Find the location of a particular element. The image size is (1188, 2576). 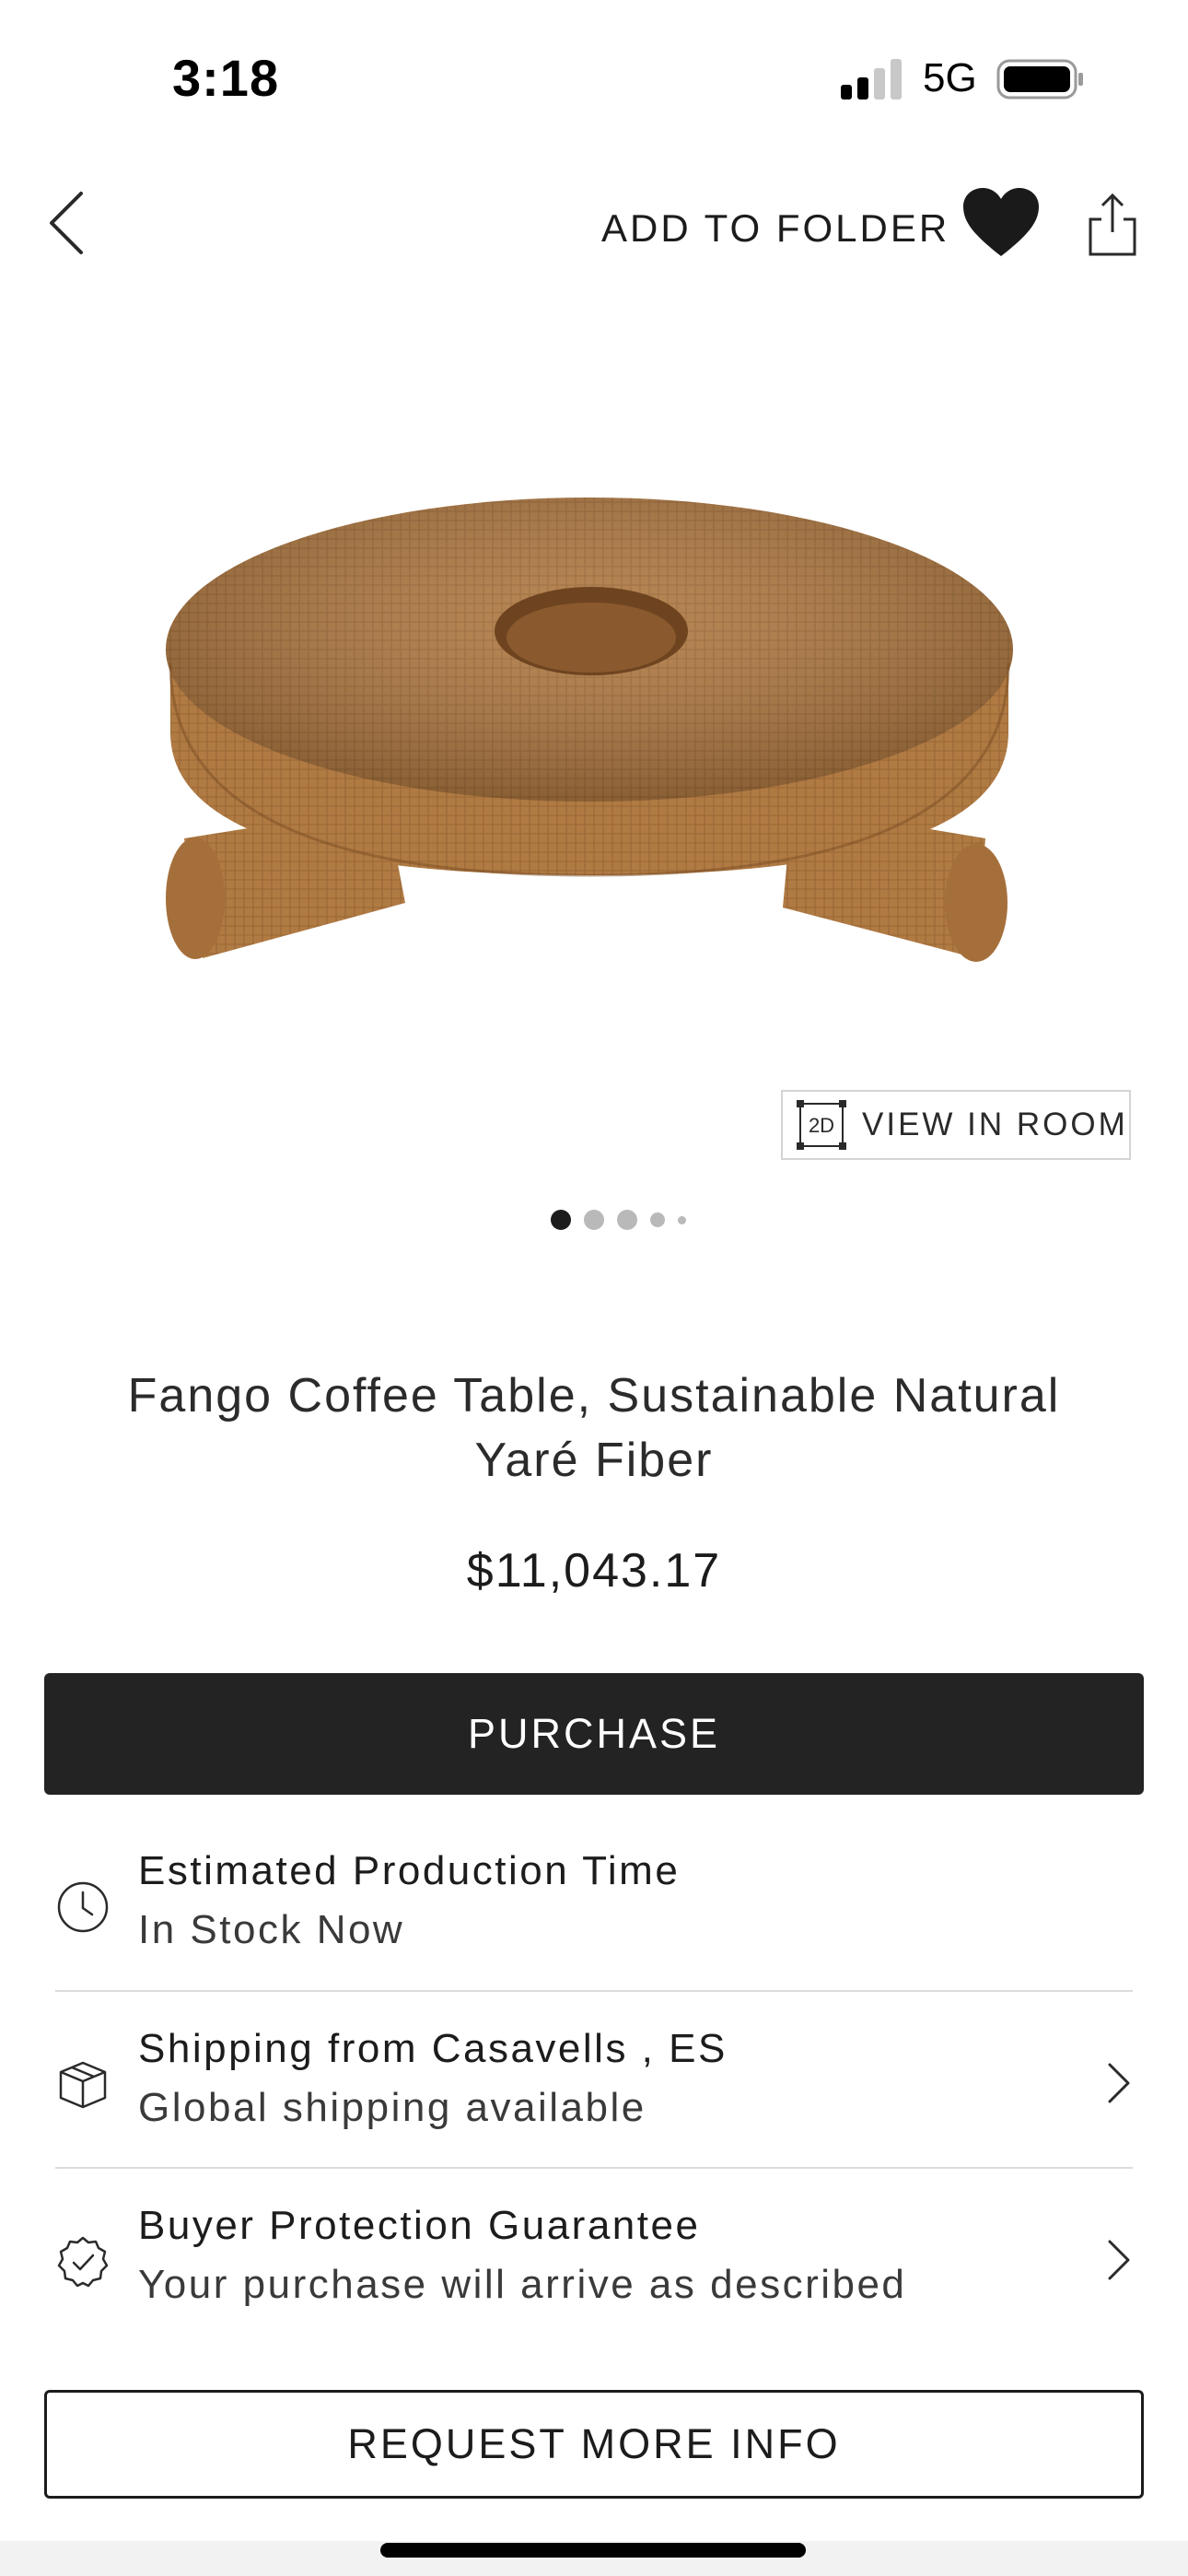

share-icon is located at coordinates (1112, 225).